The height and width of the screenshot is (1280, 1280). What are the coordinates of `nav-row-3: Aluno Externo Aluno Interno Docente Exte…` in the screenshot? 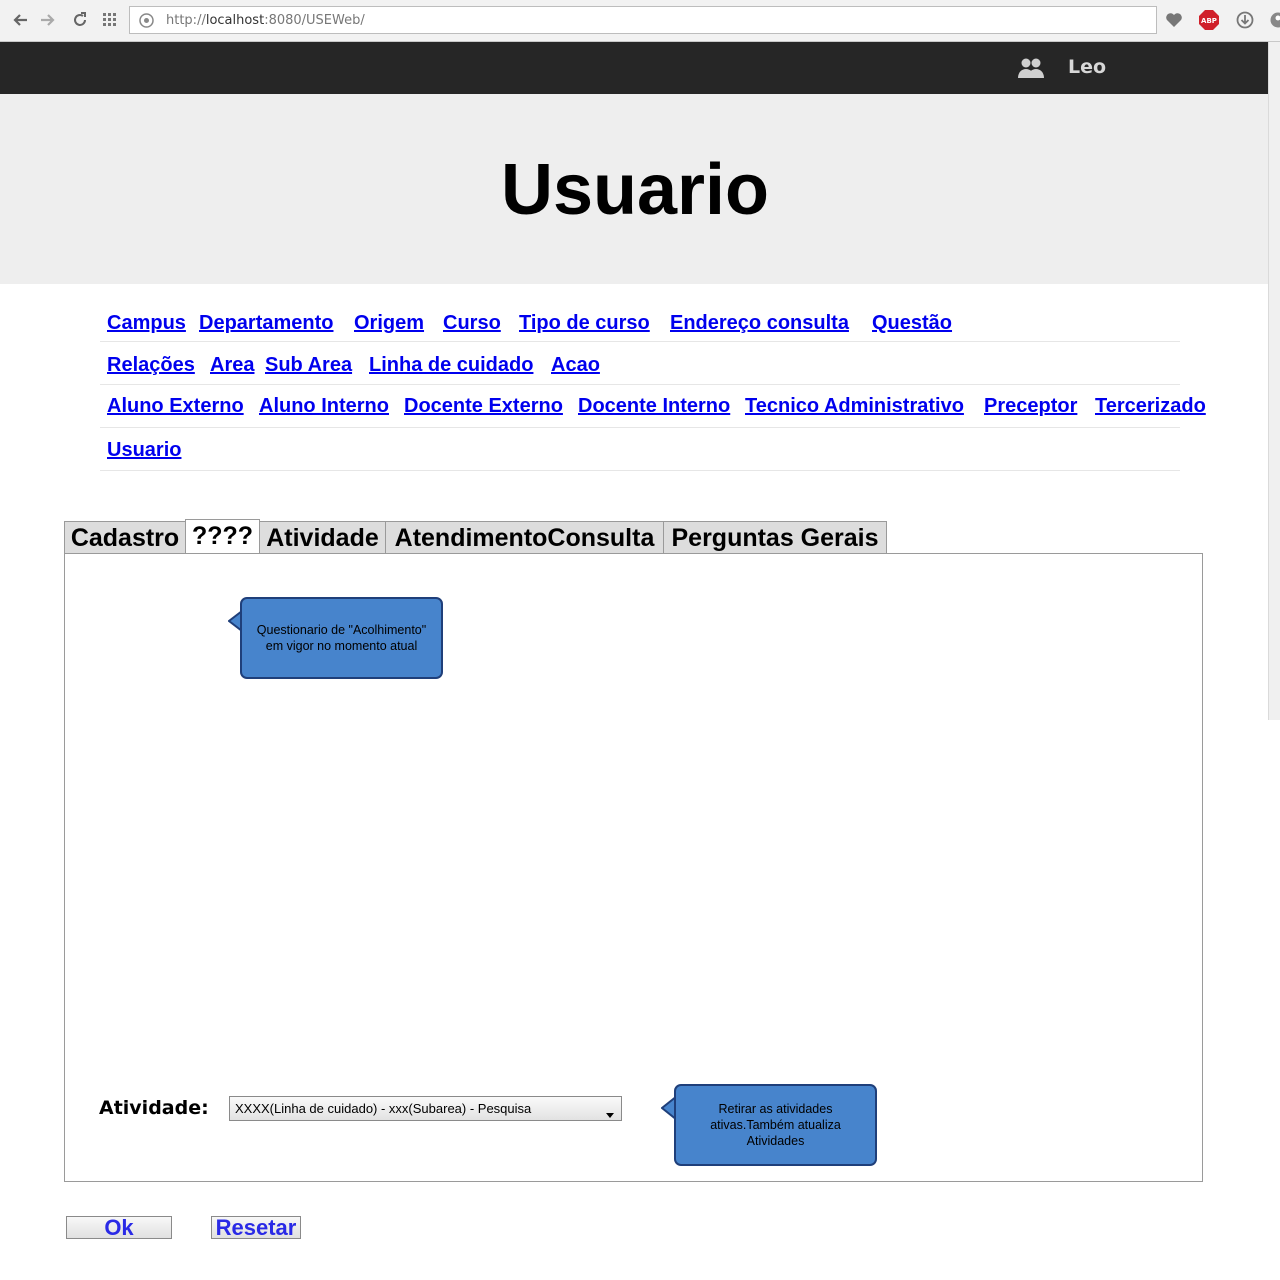 It's located at (653, 406).